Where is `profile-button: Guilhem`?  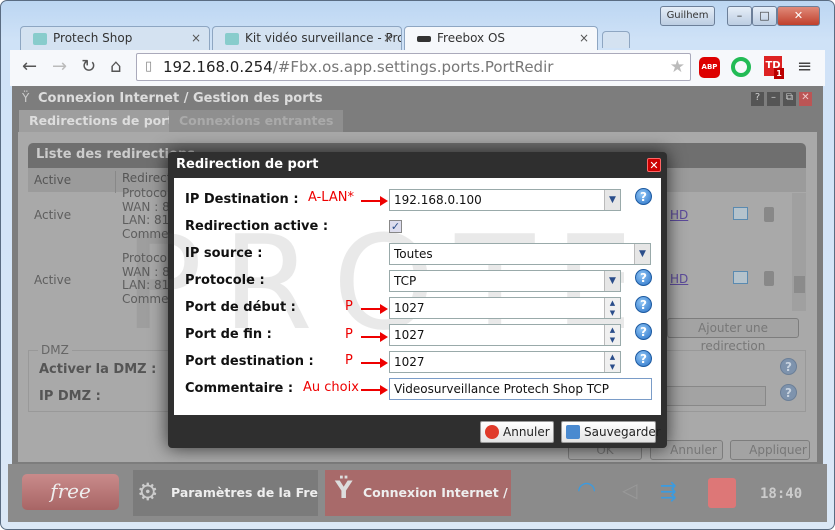
profile-button: Guilhem is located at coordinates (687, 16).